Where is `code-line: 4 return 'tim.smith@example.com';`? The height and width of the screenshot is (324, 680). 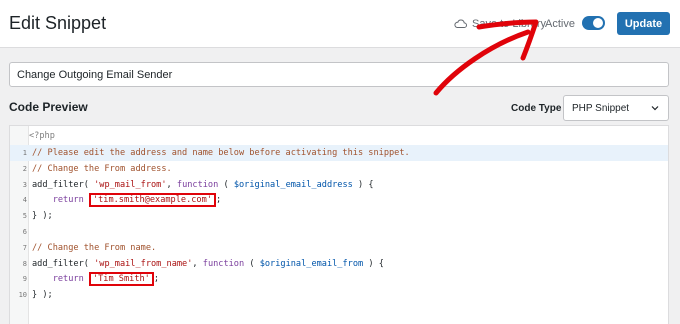
code-line: 4 return 'tim.smith@example.com'; is located at coordinates (339, 200).